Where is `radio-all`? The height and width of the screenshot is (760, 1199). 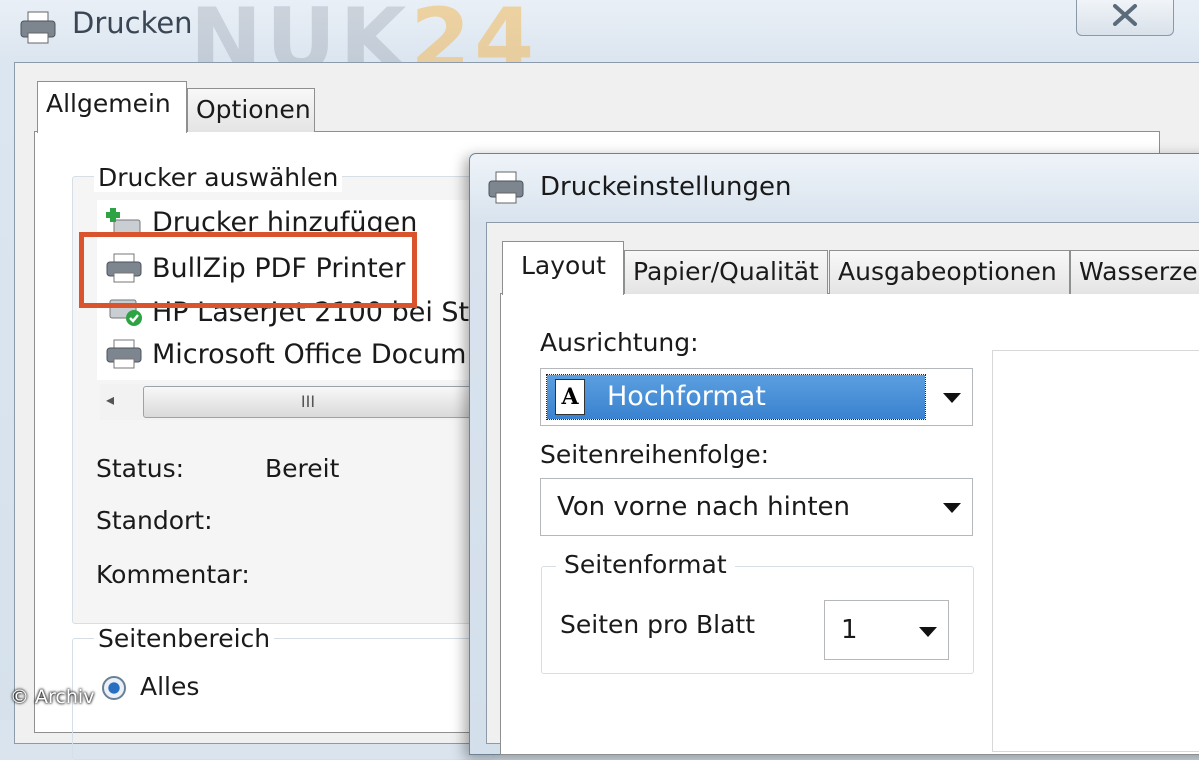
radio-all is located at coordinates (114, 688).